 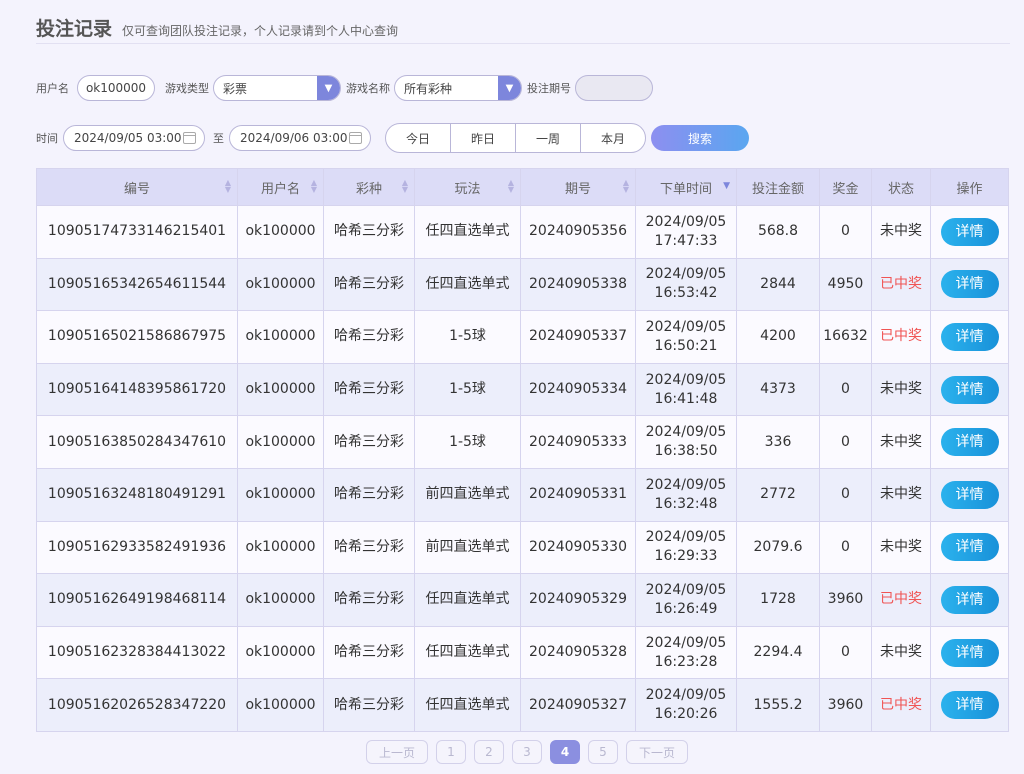 I want to click on column-header-amount: 投注金额, so click(x=778, y=187).